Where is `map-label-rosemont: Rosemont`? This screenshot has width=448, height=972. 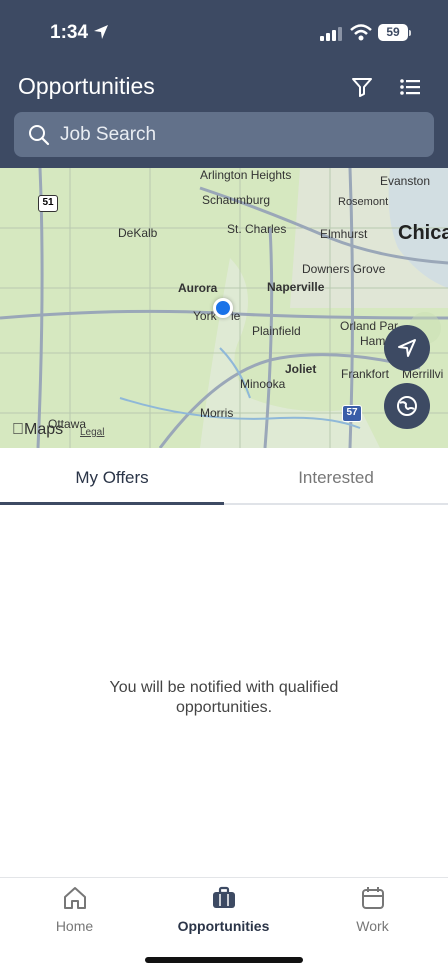 map-label-rosemont: Rosemont is located at coordinates (363, 202).